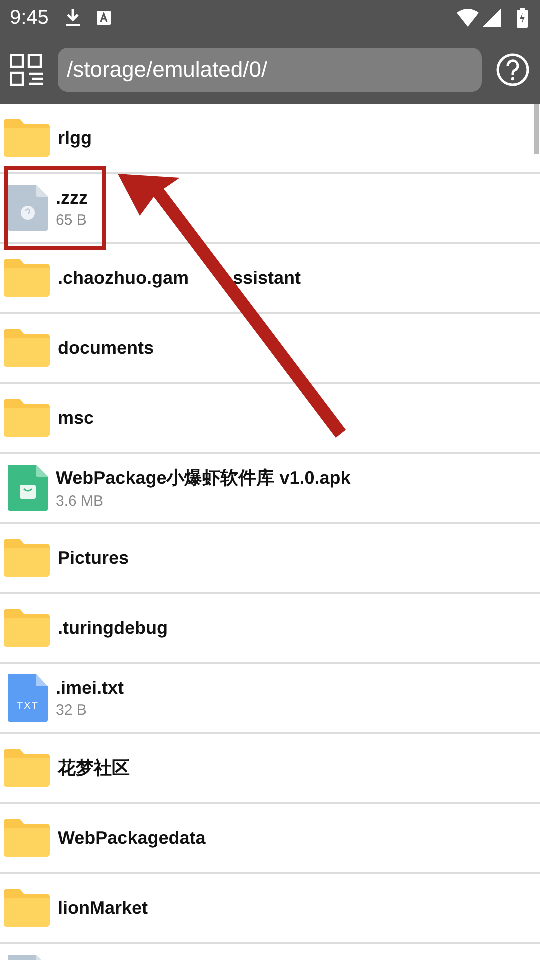 The width and height of the screenshot is (540, 960). Describe the element at coordinates (103, 18) in the screenshot. I see `notification-icon` at that location.